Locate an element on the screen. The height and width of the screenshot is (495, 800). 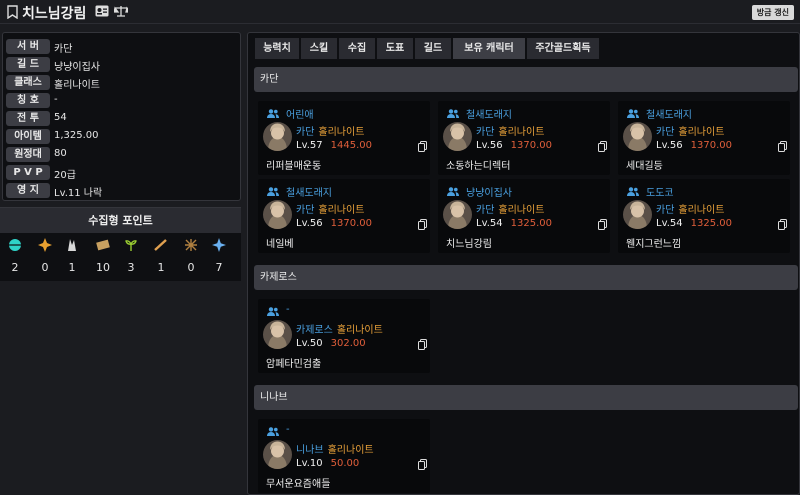
collection-count: 2 is located at coordinates (15, 267).